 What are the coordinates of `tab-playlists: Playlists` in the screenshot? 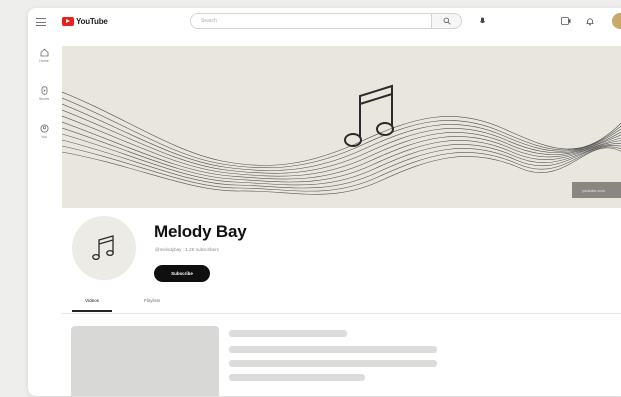 It's located at (152, 302).